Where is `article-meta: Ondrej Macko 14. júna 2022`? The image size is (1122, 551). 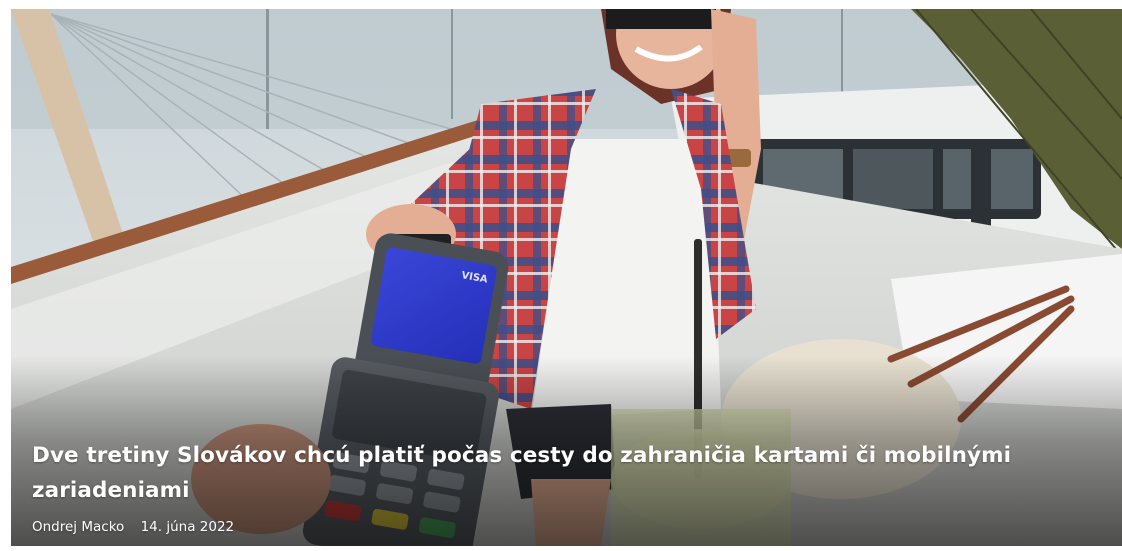 article-meta: Ondrej Macko 14. júna 2022 is located at coordinates (547, 527).